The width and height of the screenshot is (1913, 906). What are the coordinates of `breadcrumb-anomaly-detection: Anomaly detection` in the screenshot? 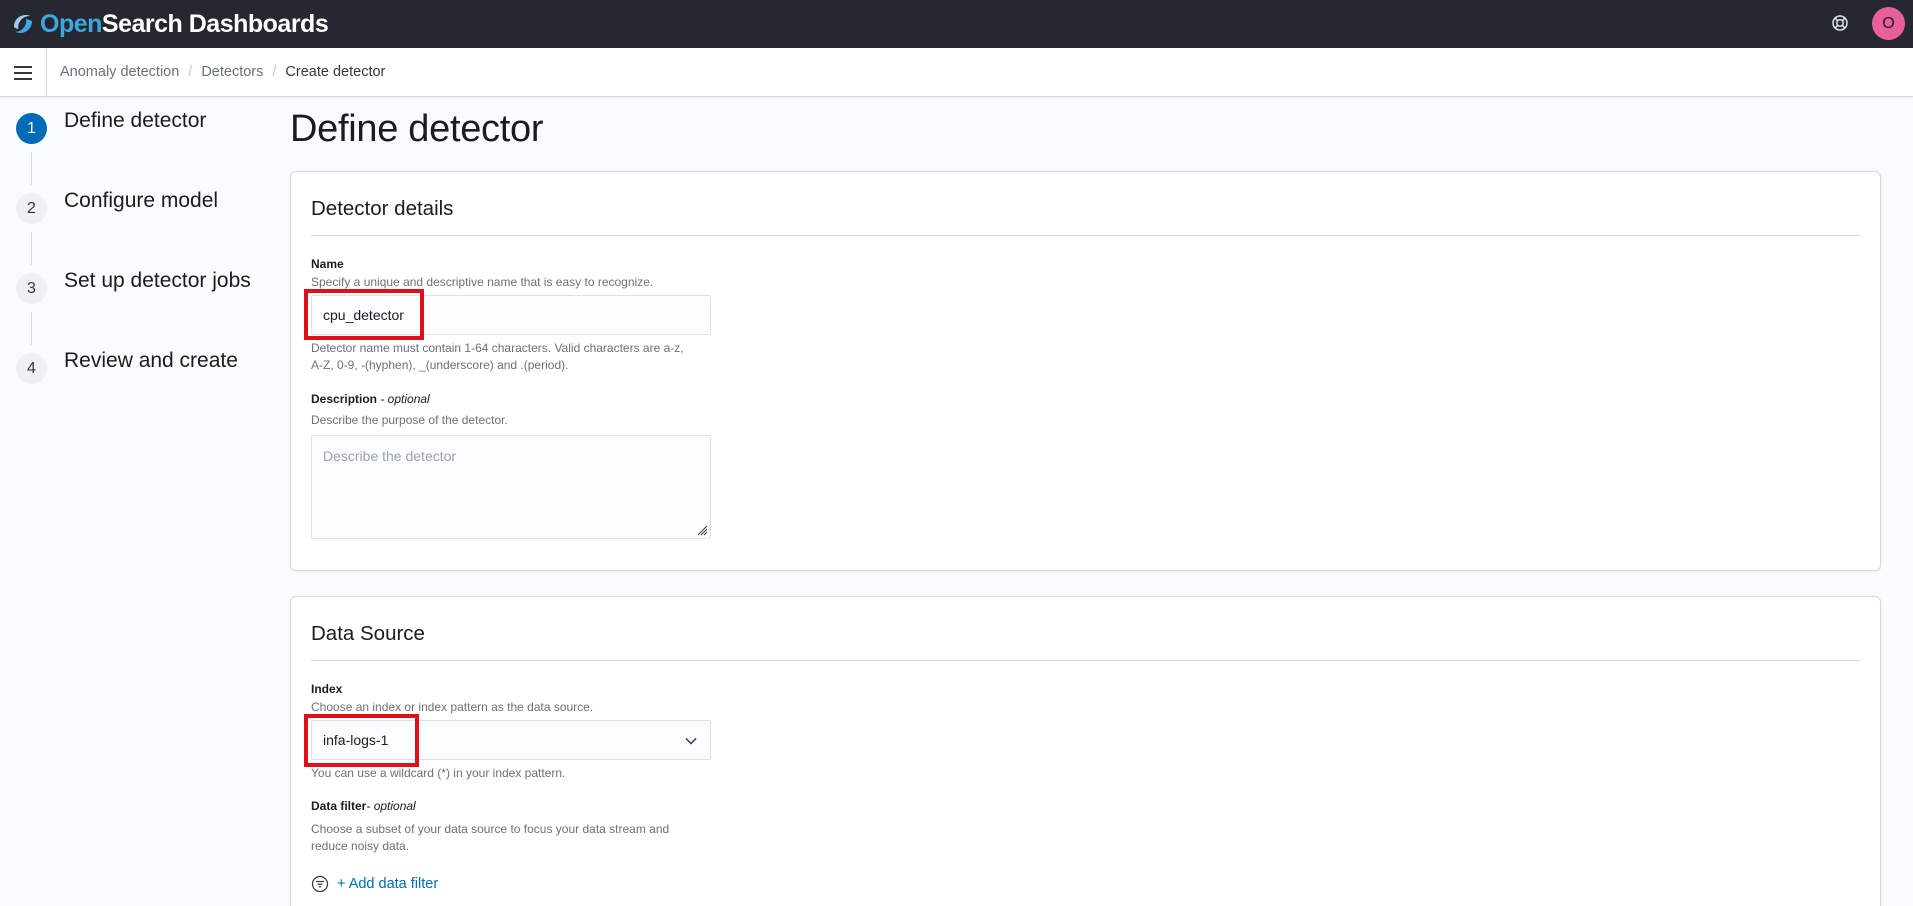 It's located at (119, 72).